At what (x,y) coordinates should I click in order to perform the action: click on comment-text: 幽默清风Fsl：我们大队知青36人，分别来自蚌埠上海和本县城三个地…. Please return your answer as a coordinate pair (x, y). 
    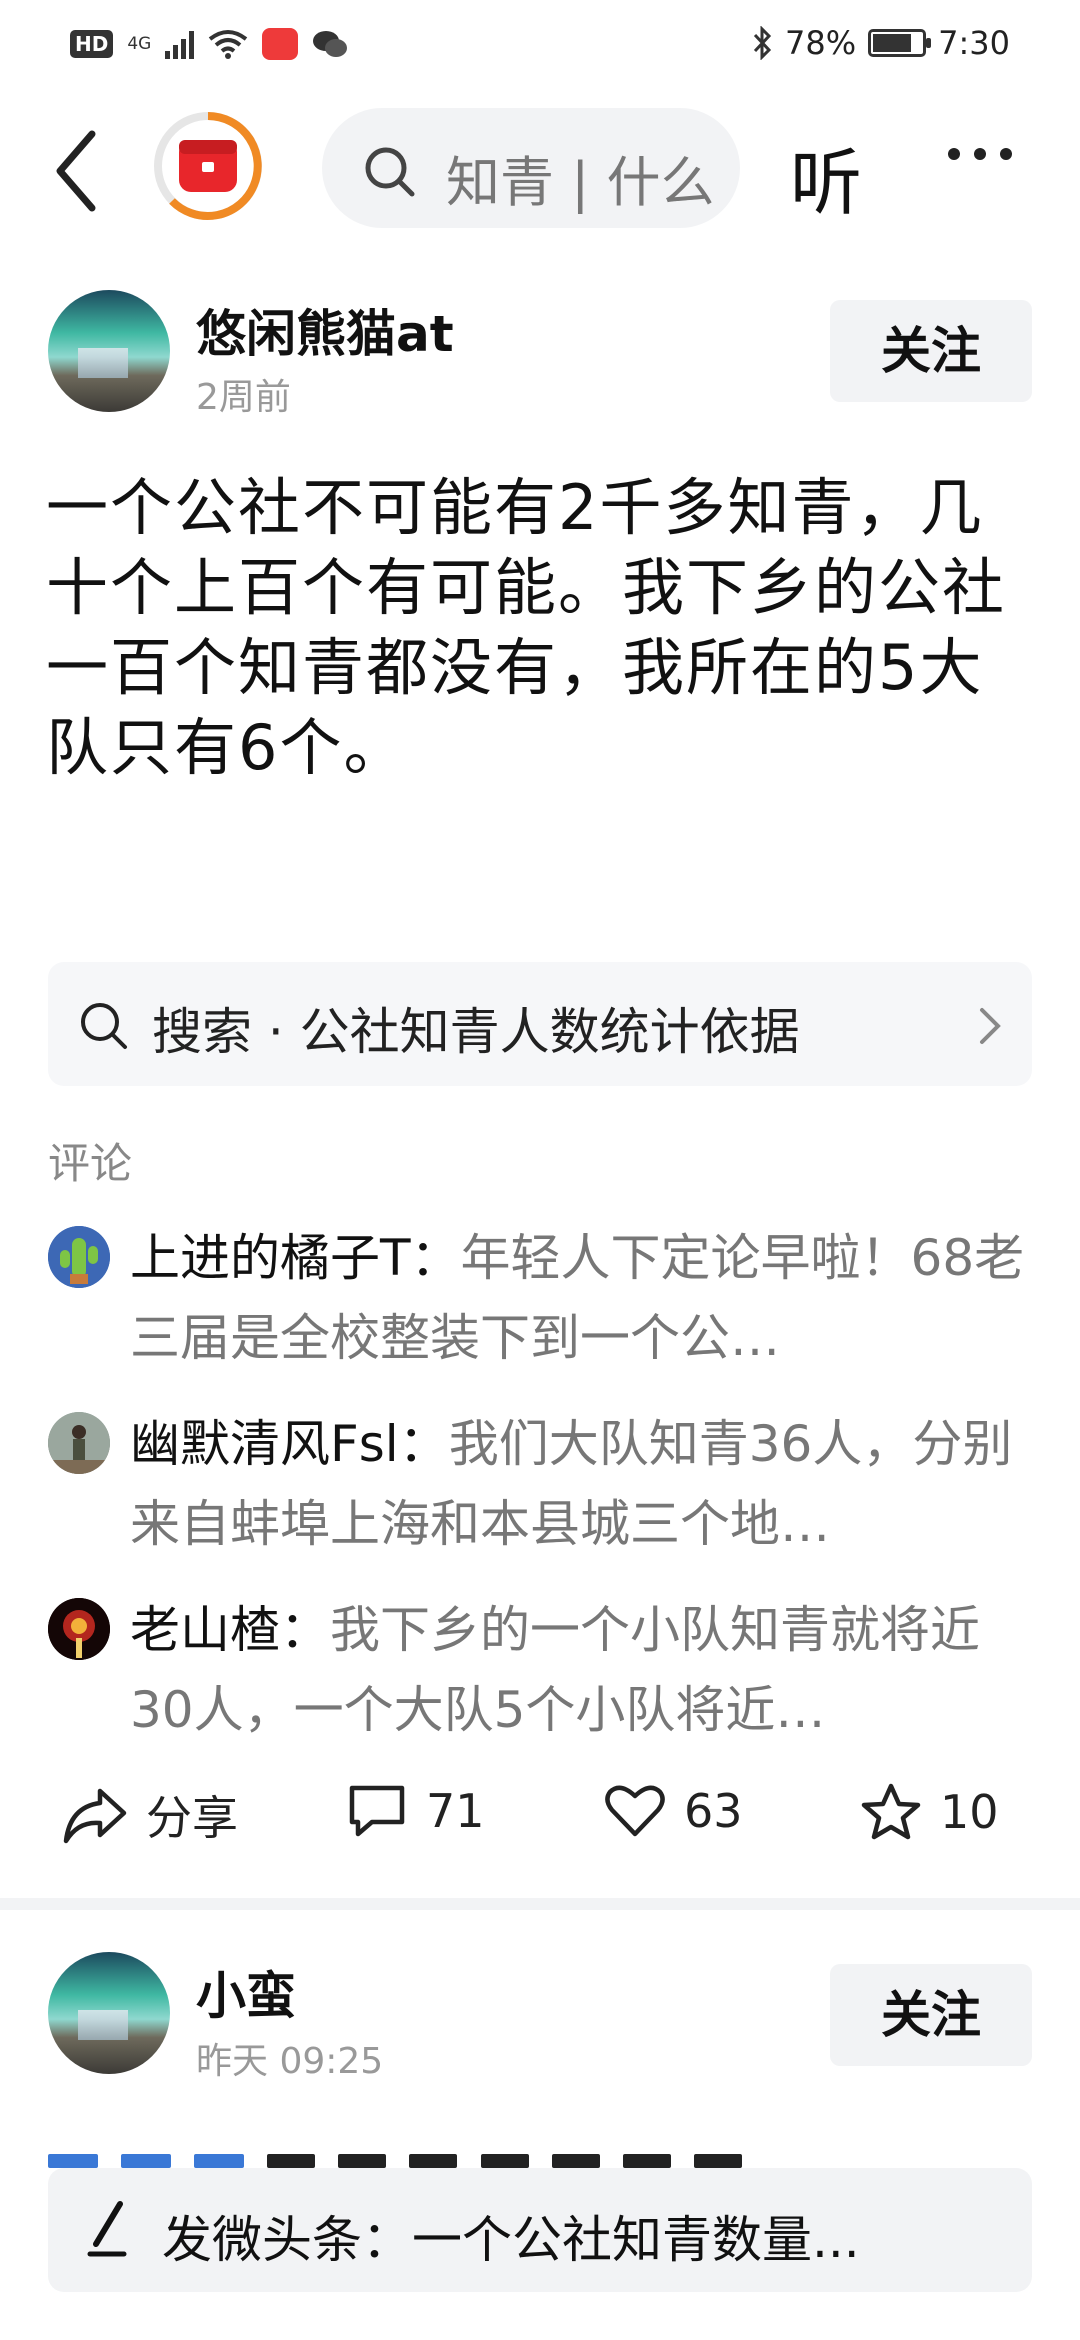
    Looking at the image, I should click on (583, 1484).